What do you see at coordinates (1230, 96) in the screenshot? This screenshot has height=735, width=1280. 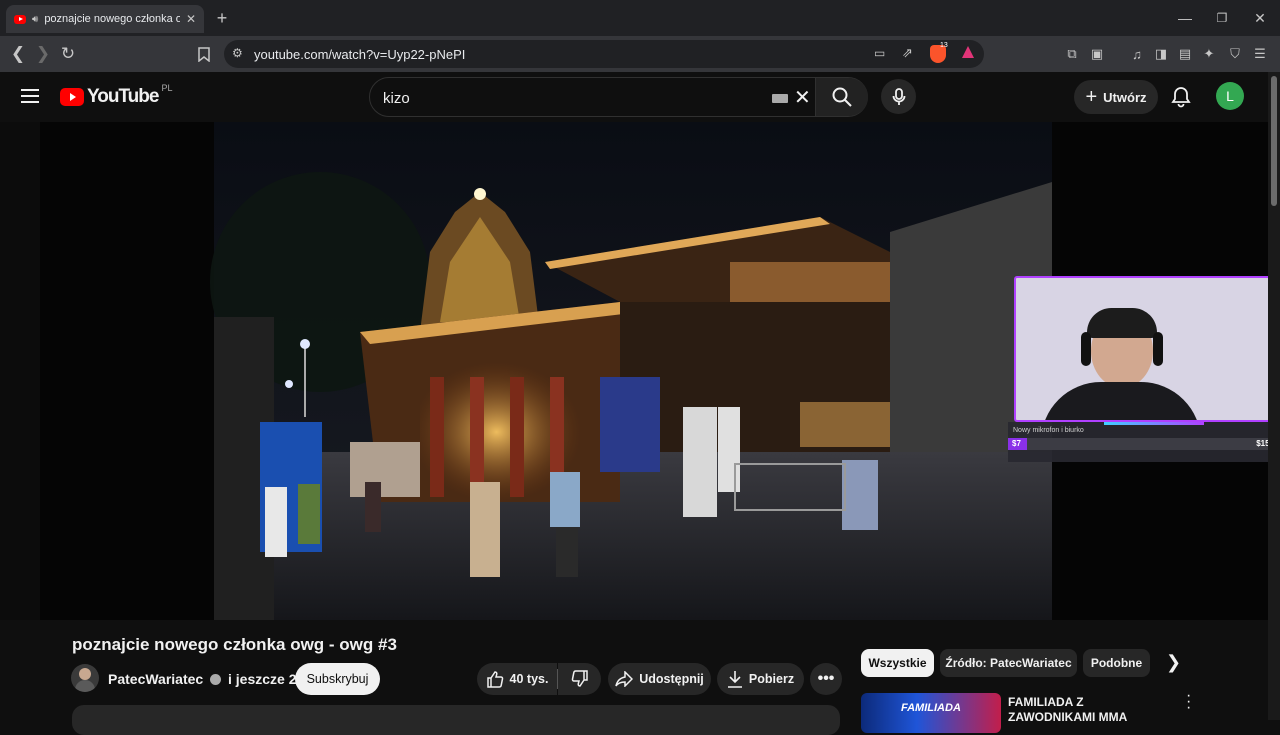 I see `account-avatar: L` at bounding box center [1230, 96].